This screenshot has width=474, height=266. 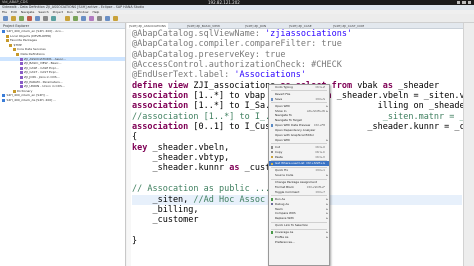 I want to click on menu-item-label: Save, so click(x=279, y=98).